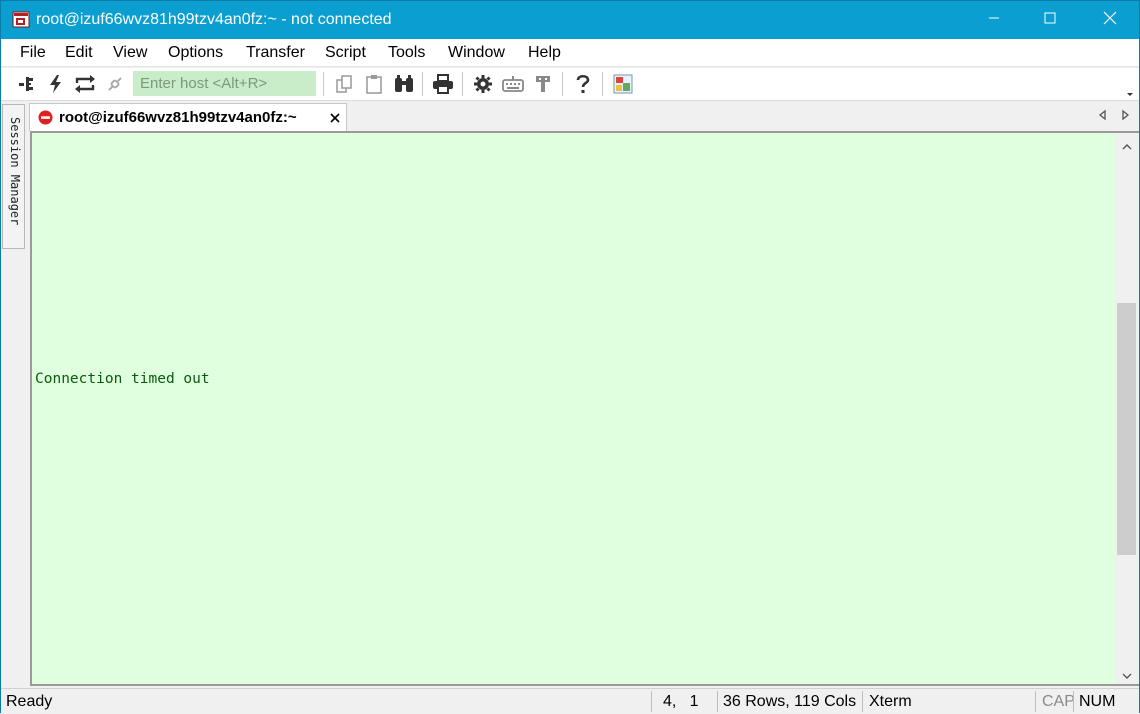 This screenshot has width=1140, height=714. Describe the element at coordinates (570, 84) in the screenshot. I see `toolbar` at that location.